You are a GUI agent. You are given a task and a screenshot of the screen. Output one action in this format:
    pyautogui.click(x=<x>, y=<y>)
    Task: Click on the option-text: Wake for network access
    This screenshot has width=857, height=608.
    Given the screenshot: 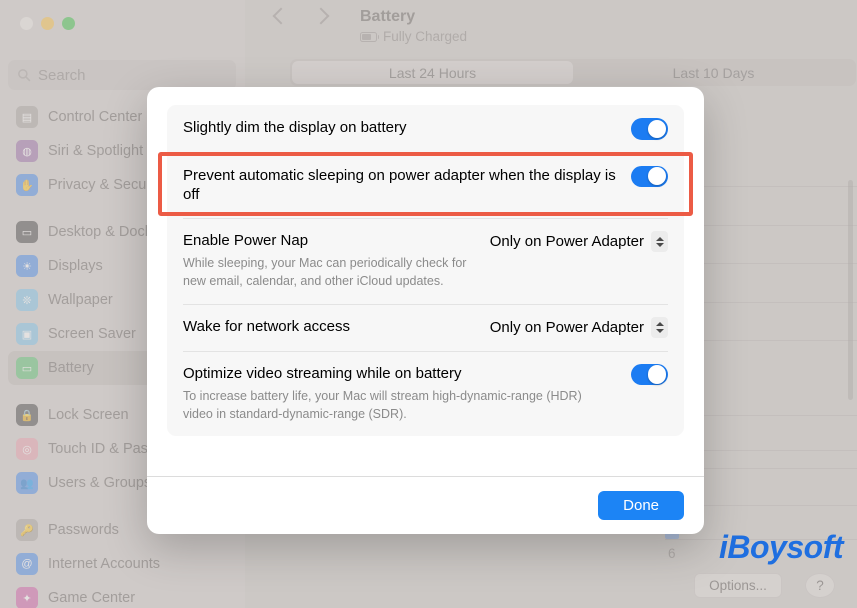 What is the action you would take?
    pyautogui.click(x=336, y=327)
    